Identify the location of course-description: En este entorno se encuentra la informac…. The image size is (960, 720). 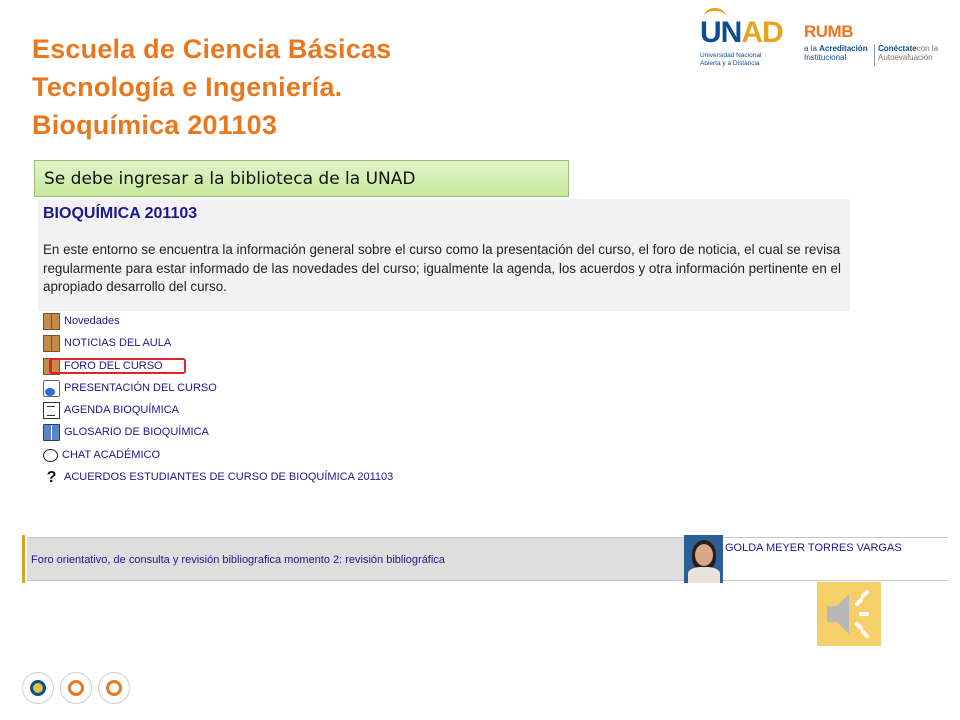
(442, 268).